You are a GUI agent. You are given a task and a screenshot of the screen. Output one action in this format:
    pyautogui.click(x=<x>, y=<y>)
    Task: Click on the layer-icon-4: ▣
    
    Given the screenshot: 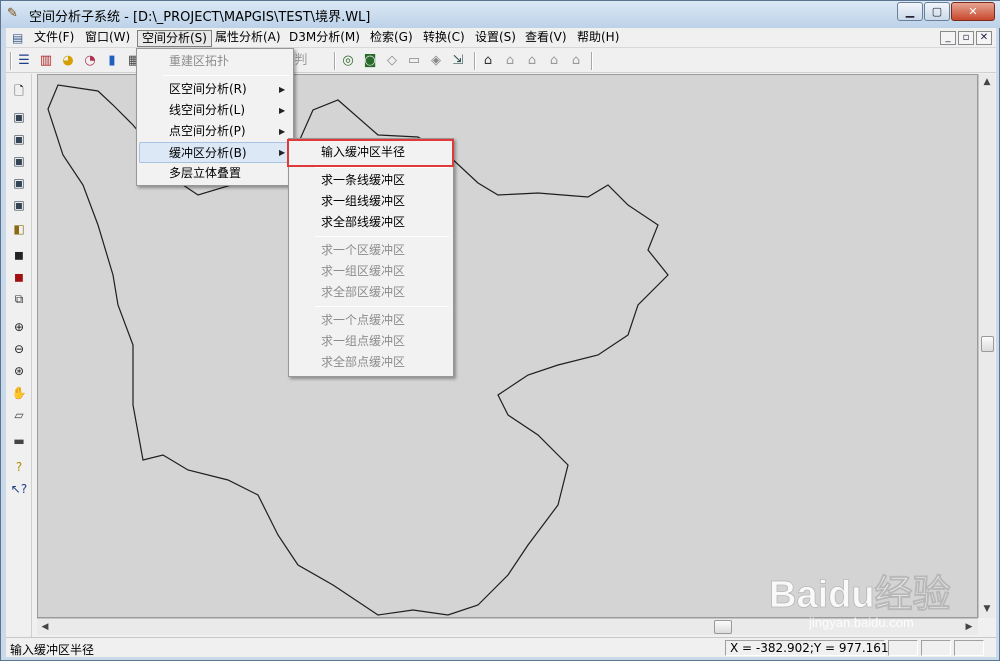 What is the action you would take?
    pyautogui.click(x=19, y=183)
    